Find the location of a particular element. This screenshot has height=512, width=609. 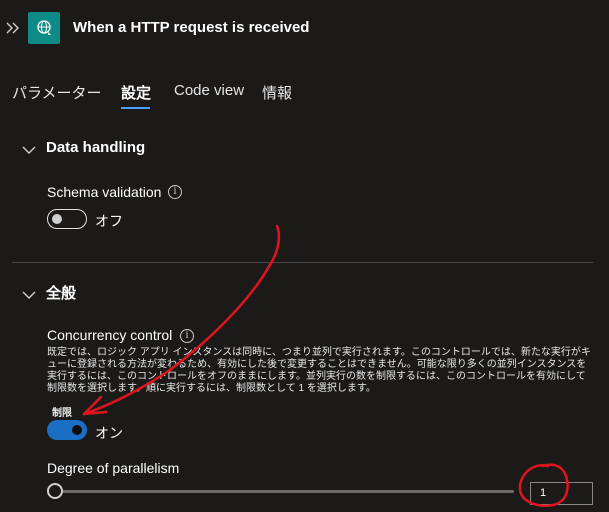

parallelism-slider-track is located at coordinates (284, 491).